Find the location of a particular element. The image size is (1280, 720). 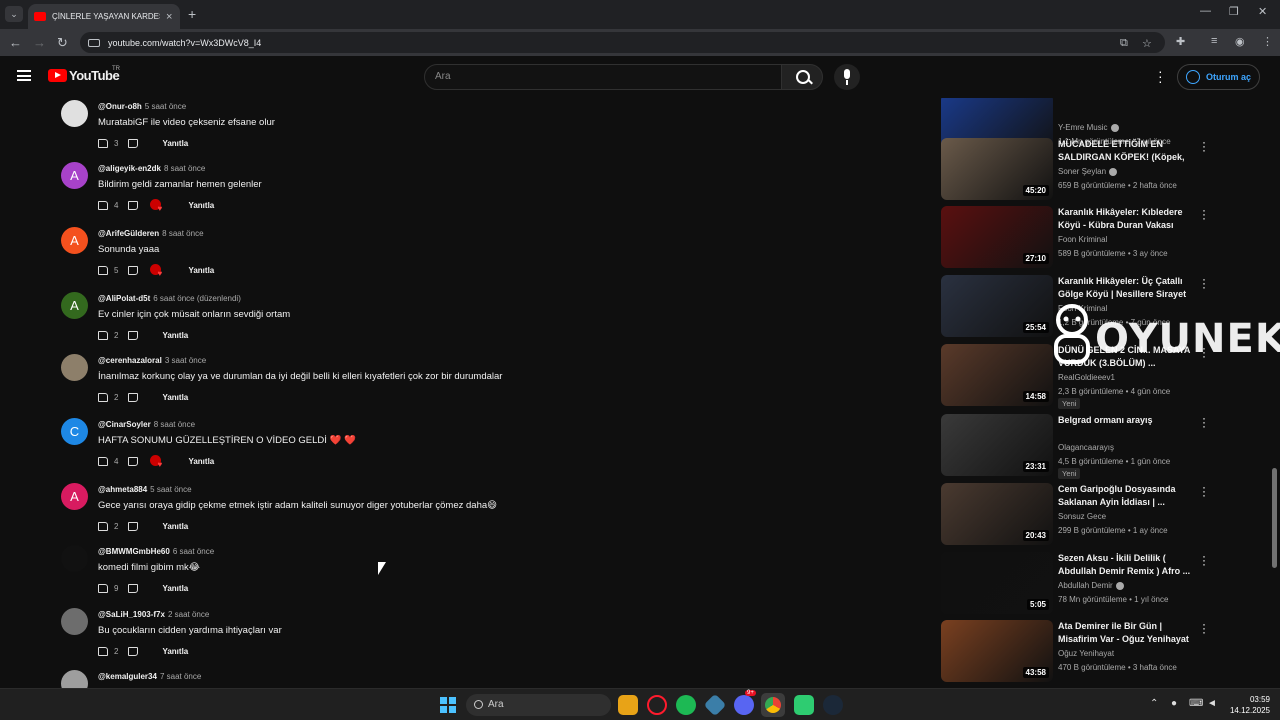

comment-time: 2 saat önce is located at coordinates (188, 614).